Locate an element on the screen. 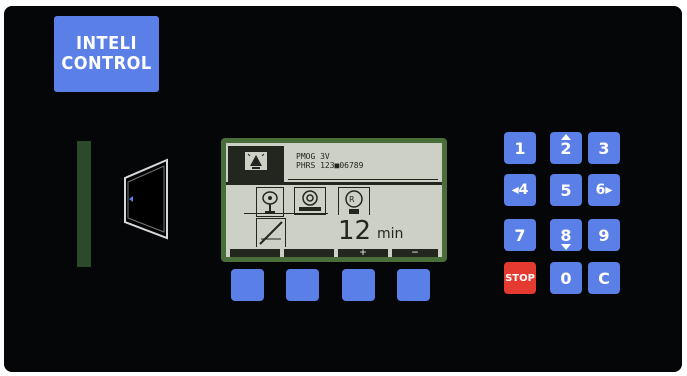  value-unit: min is located at coordinates (390, 234).